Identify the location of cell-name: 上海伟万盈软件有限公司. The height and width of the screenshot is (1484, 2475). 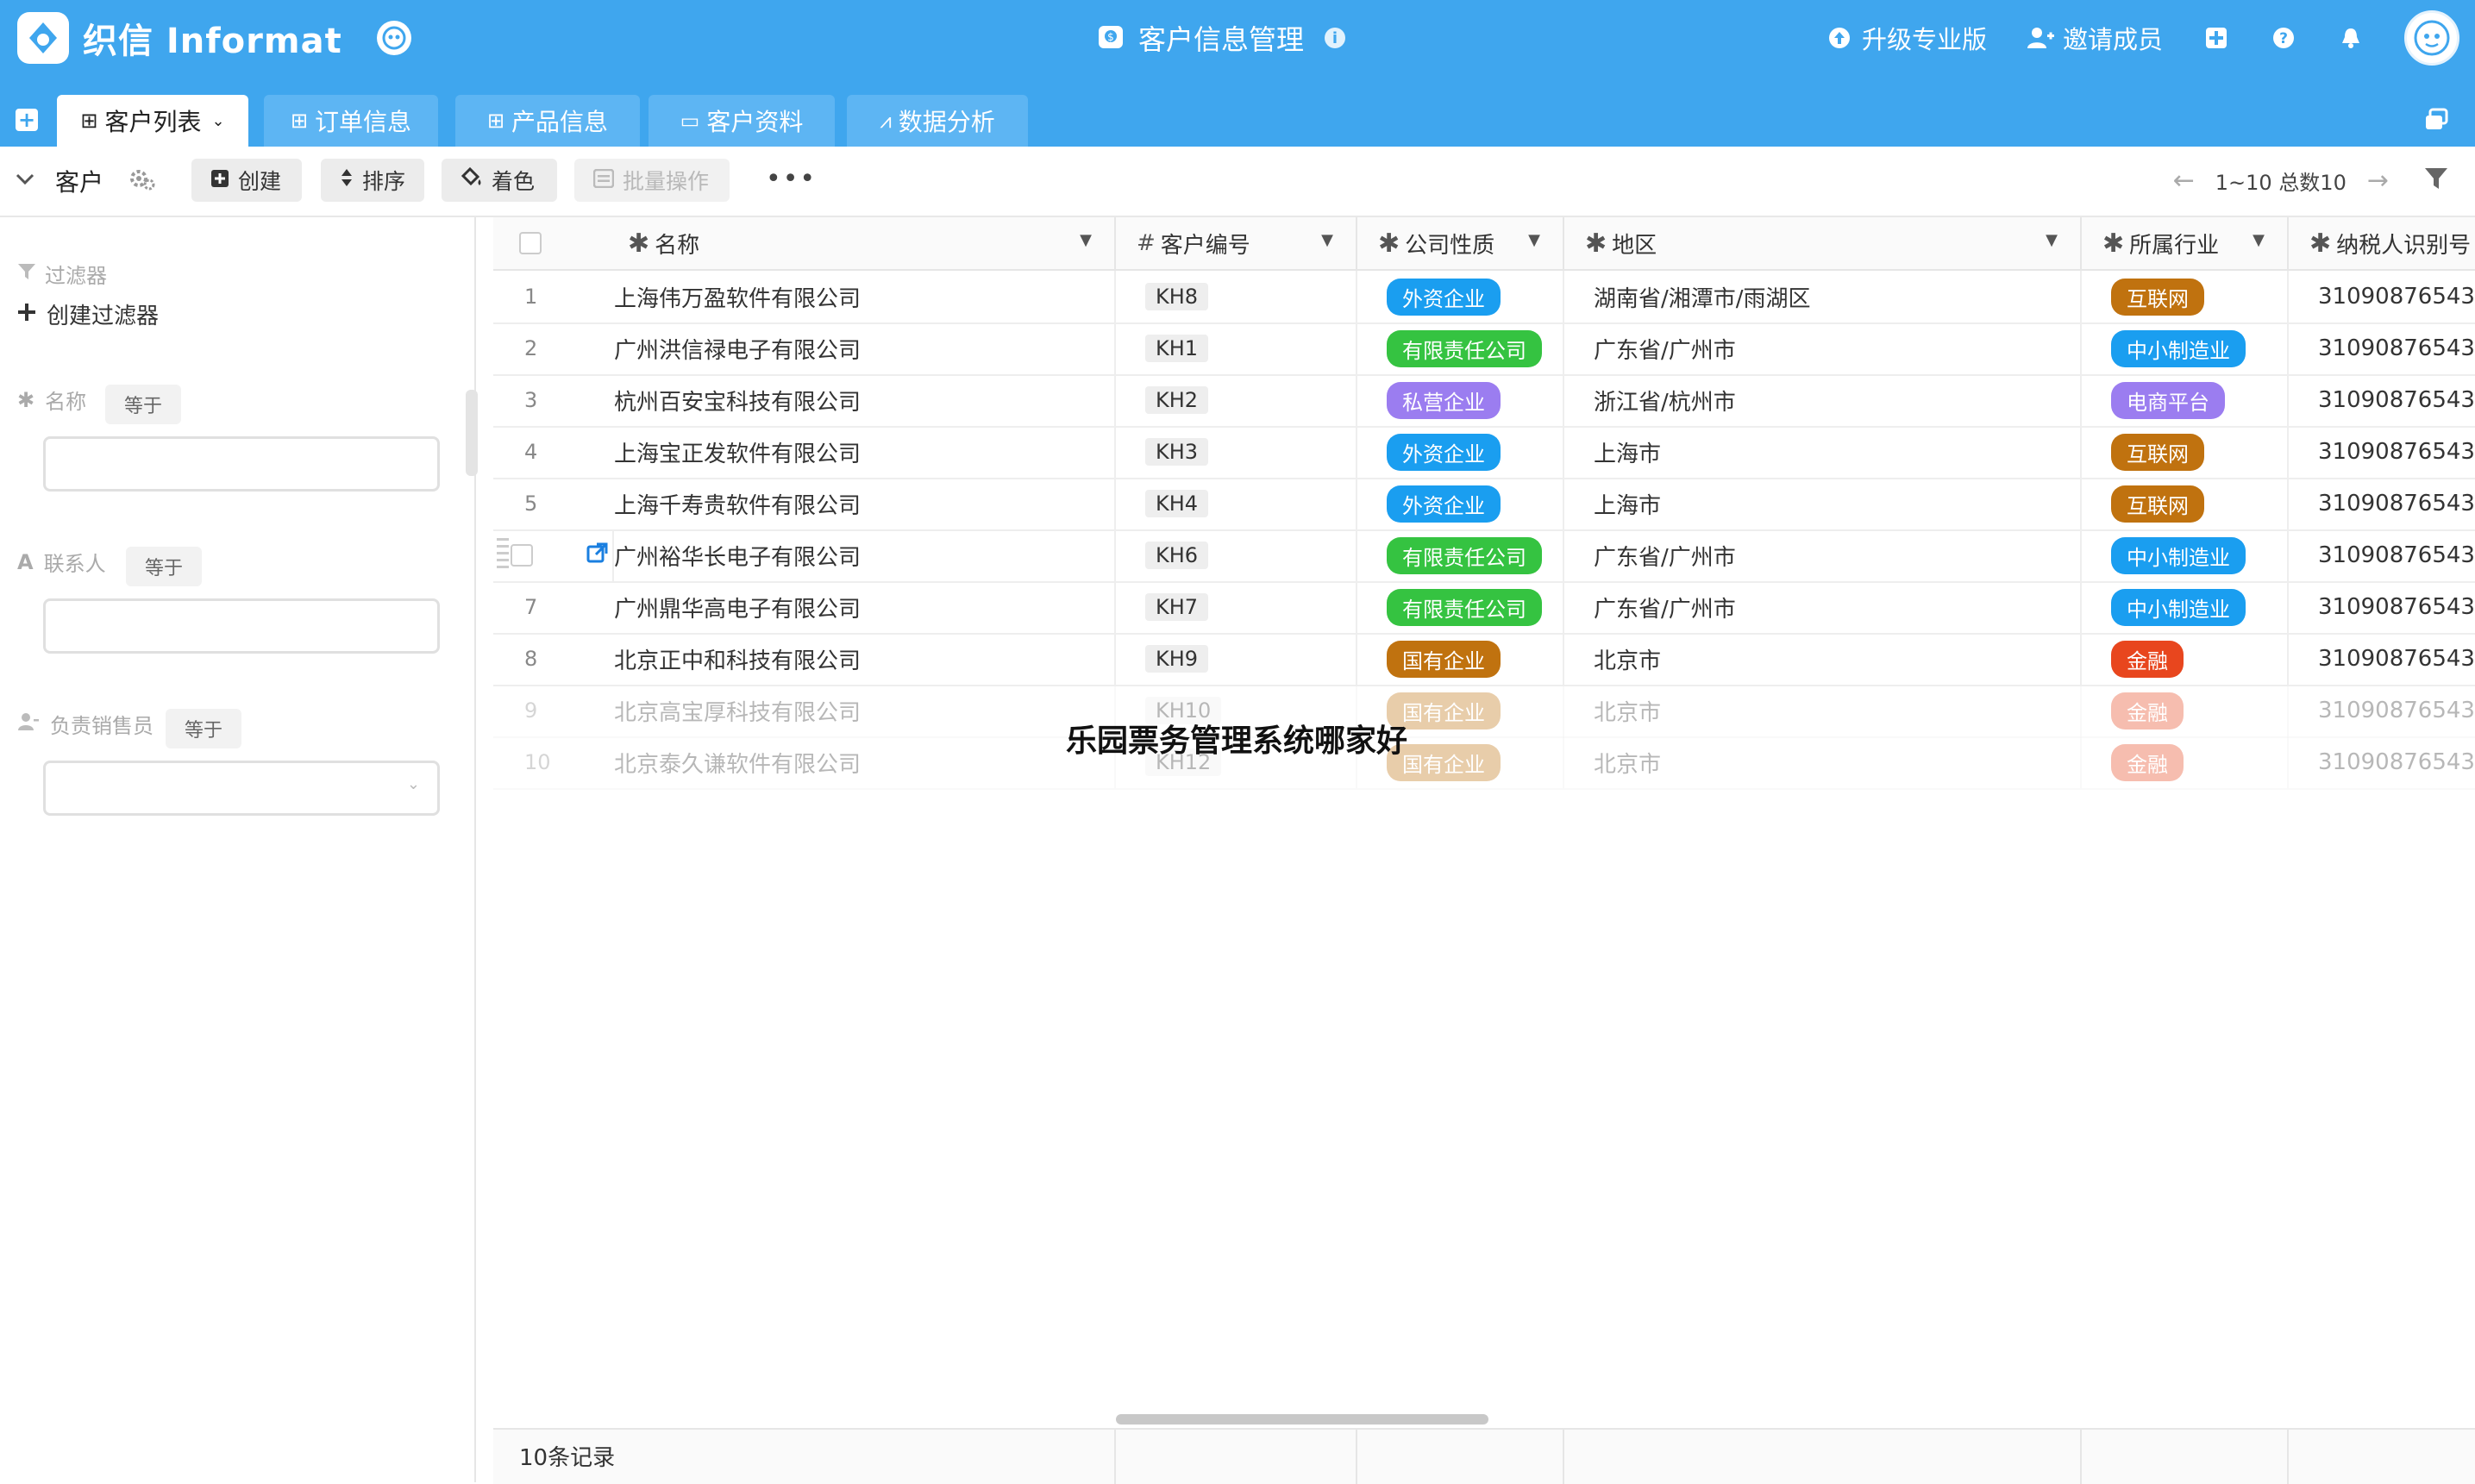
(865, 296).